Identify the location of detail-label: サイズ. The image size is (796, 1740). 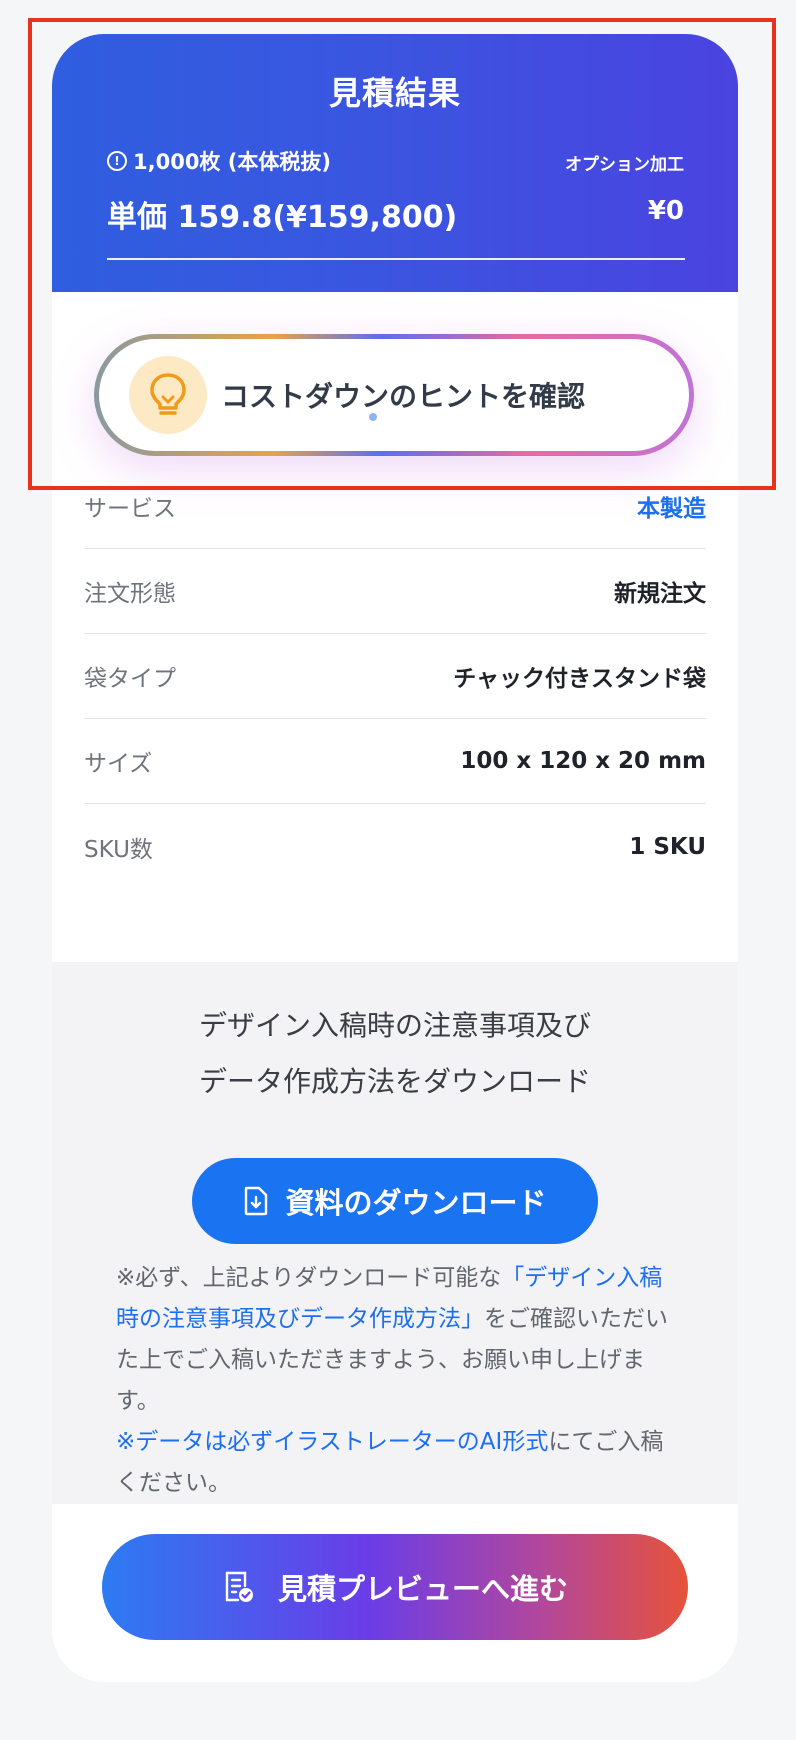
(118, 764).